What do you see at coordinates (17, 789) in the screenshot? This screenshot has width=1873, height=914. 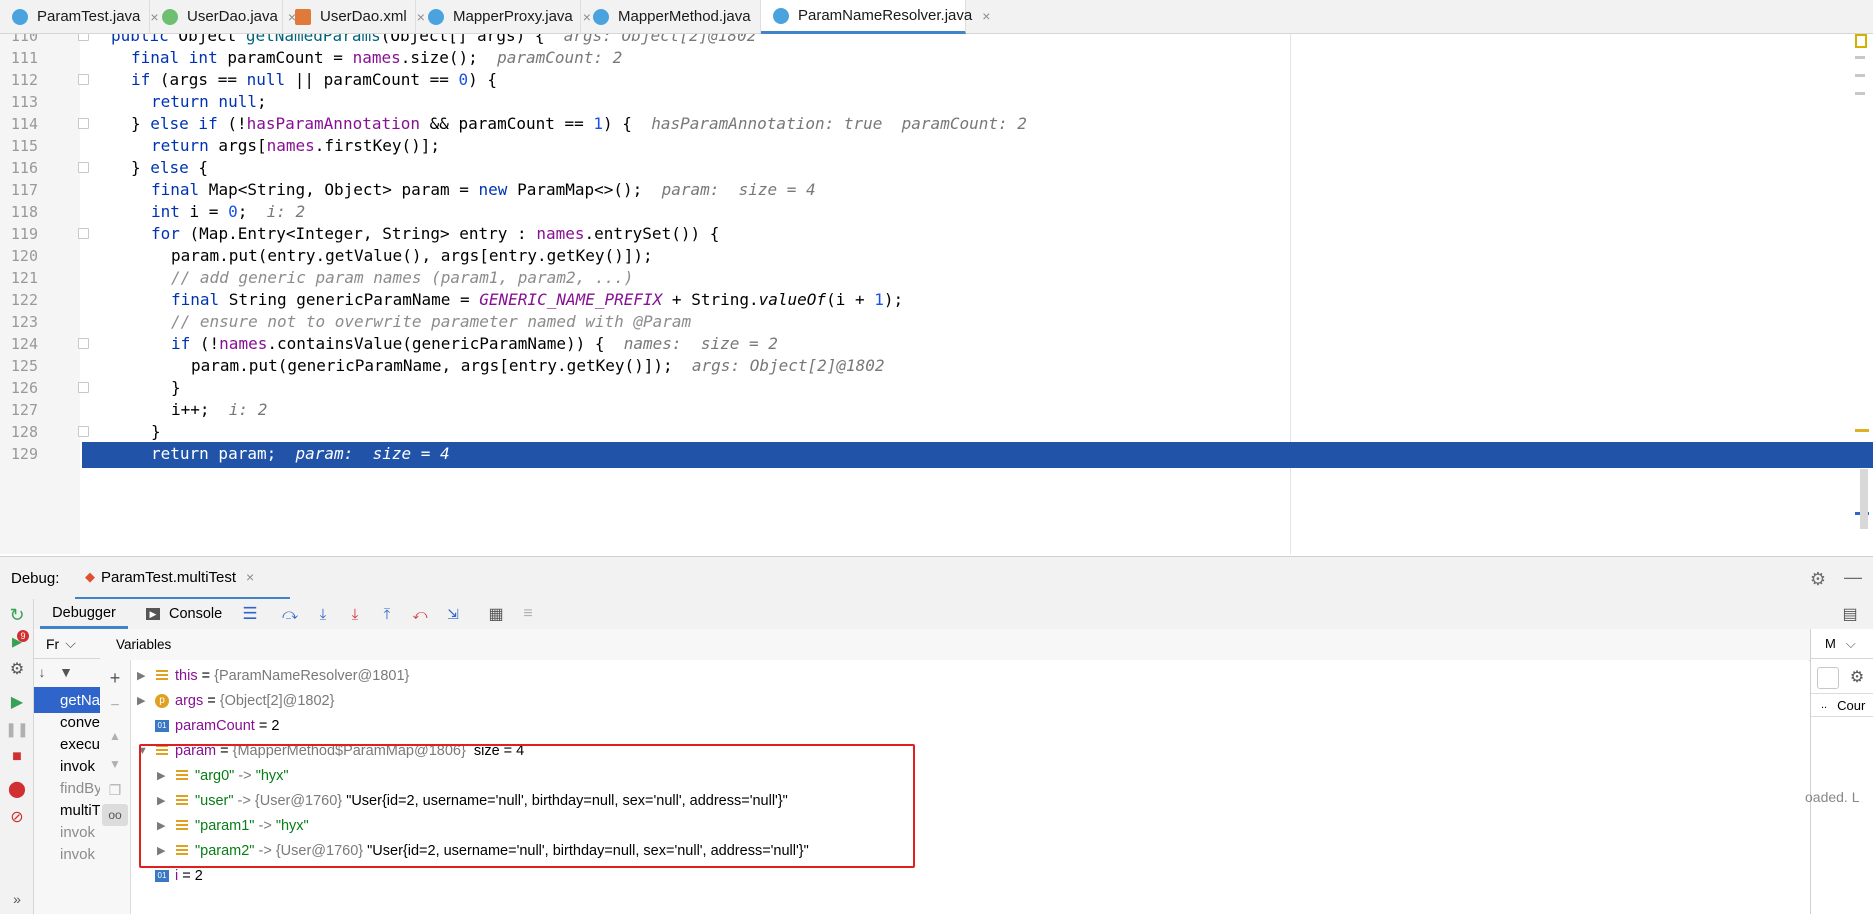 I see `view-breakpoints-icon: ⬤` at bounding box center [17, 789].